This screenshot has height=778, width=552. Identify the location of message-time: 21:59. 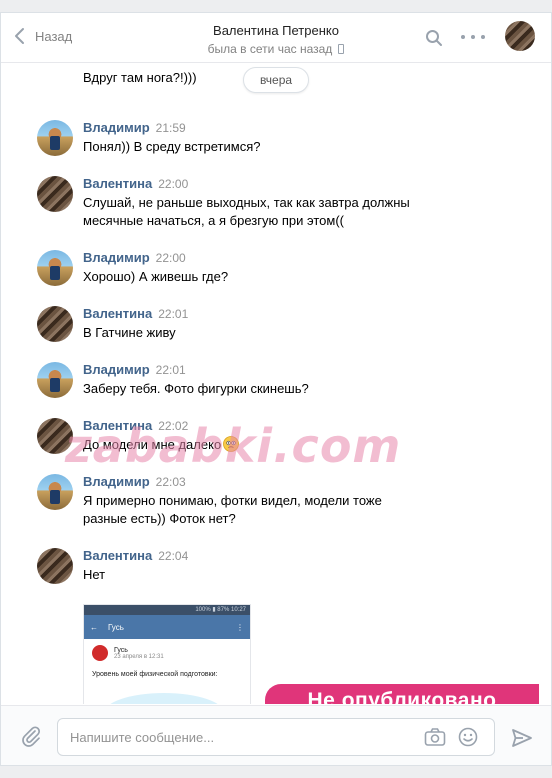
(170, 128).